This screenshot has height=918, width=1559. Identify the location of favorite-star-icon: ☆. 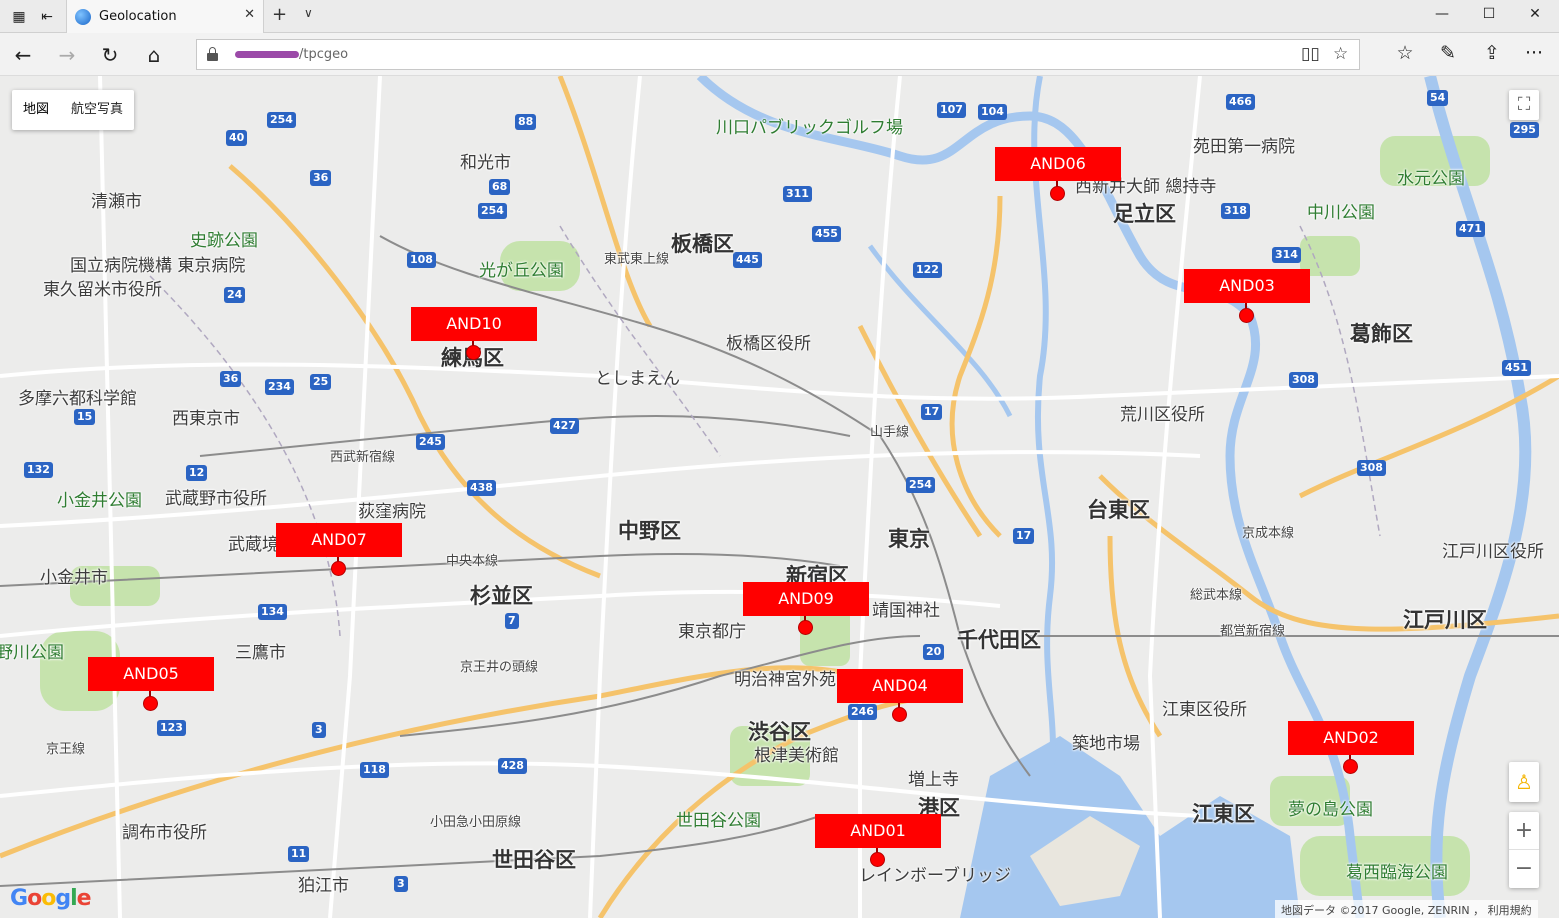
(1340, 54).